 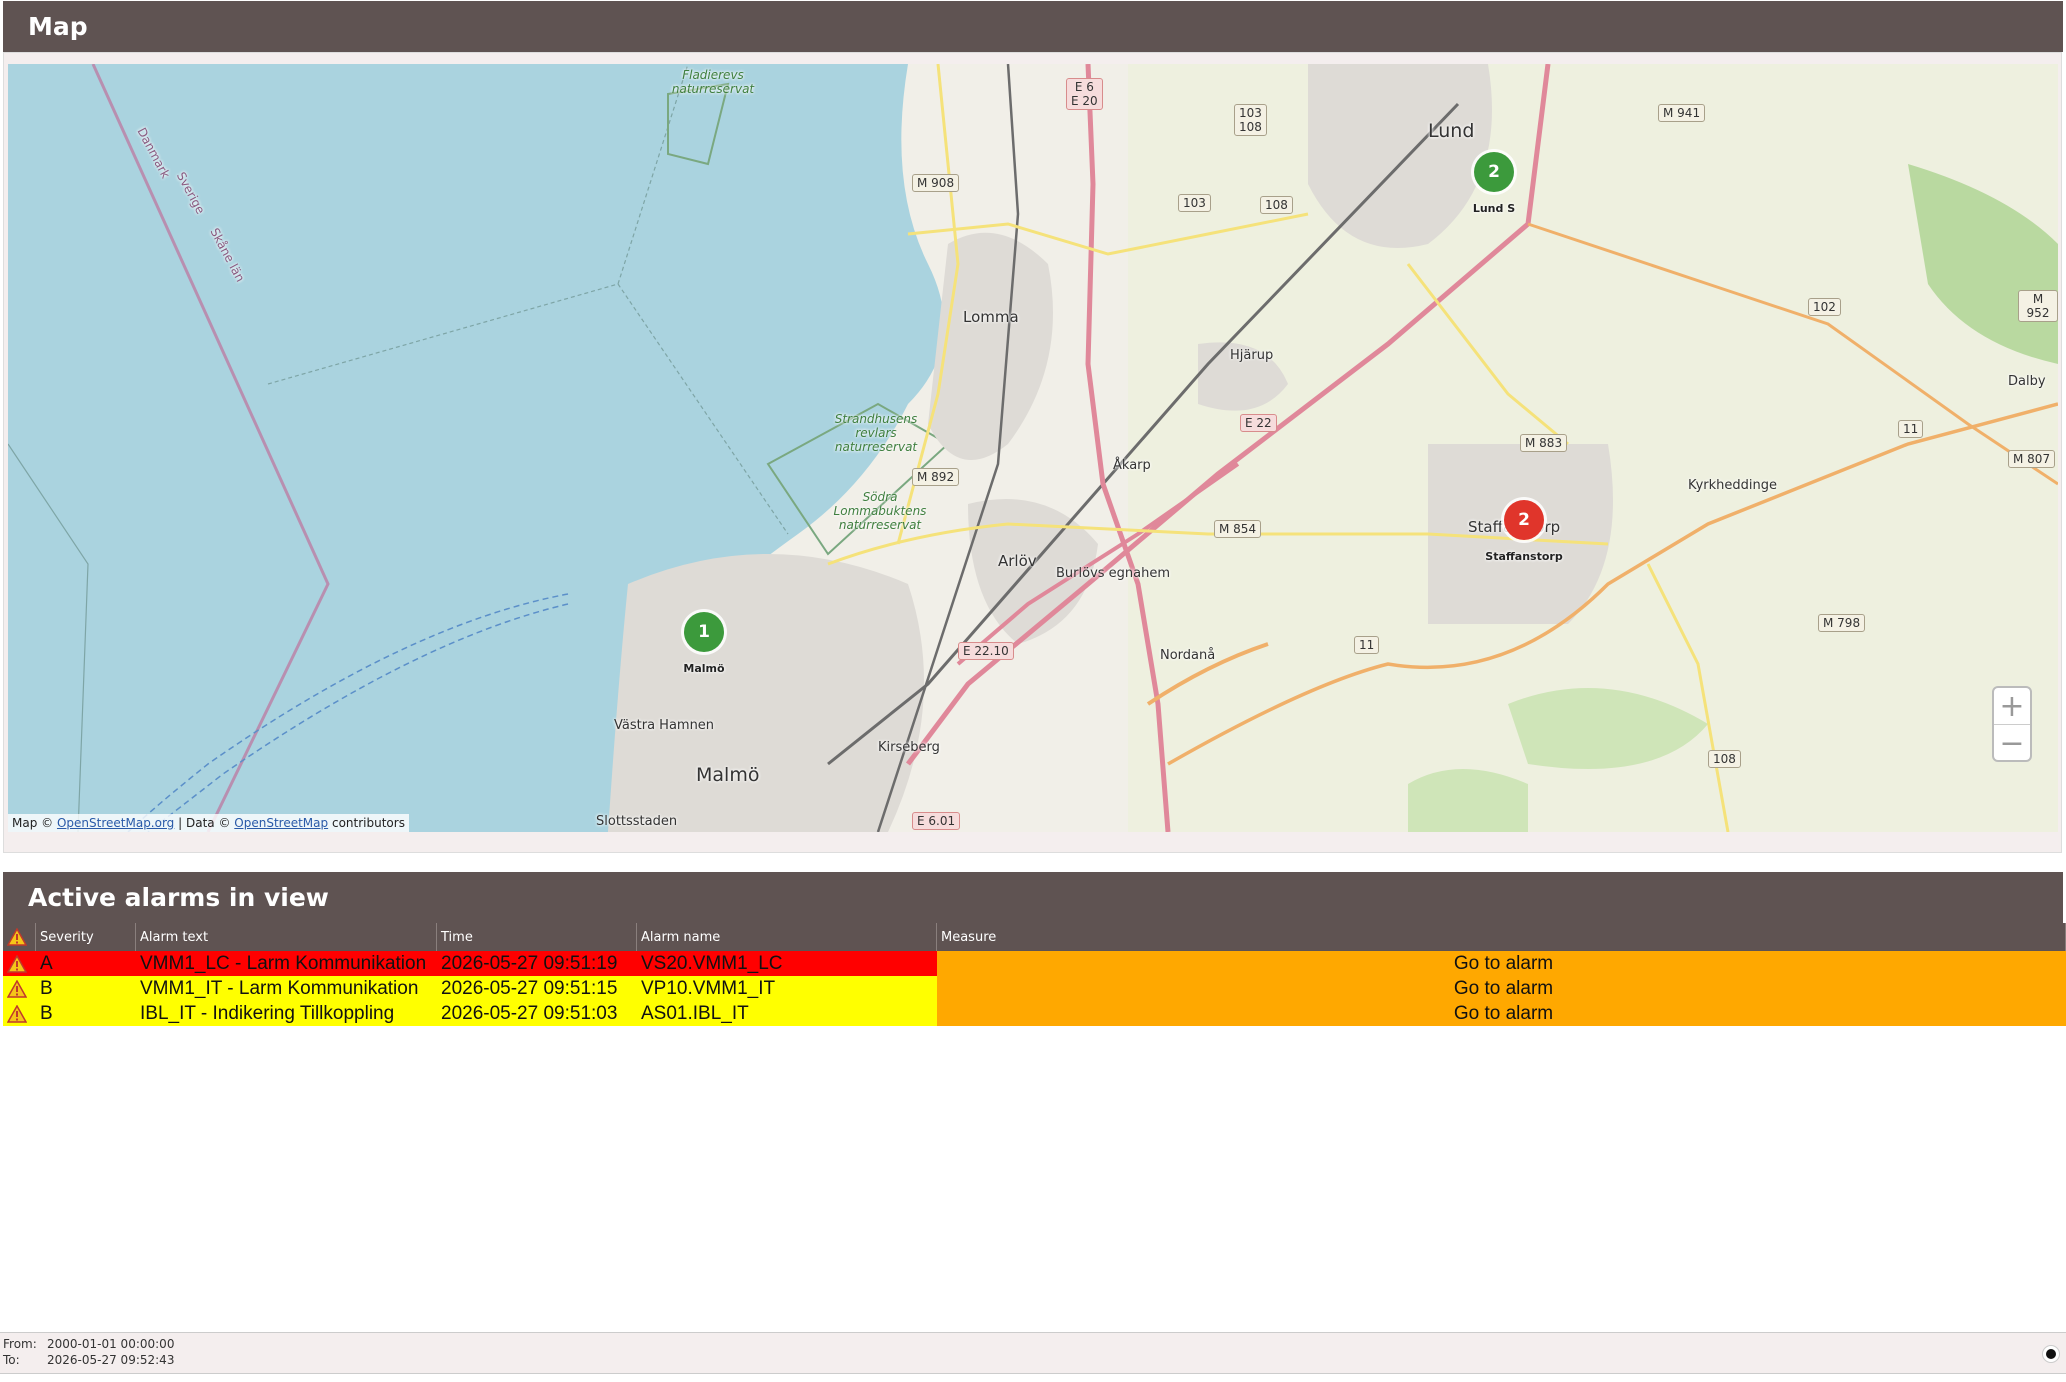 I want to click on alarm-text-cell: IBL_IT - Indikering Tillkoppling, so click(x=286, y=1013).